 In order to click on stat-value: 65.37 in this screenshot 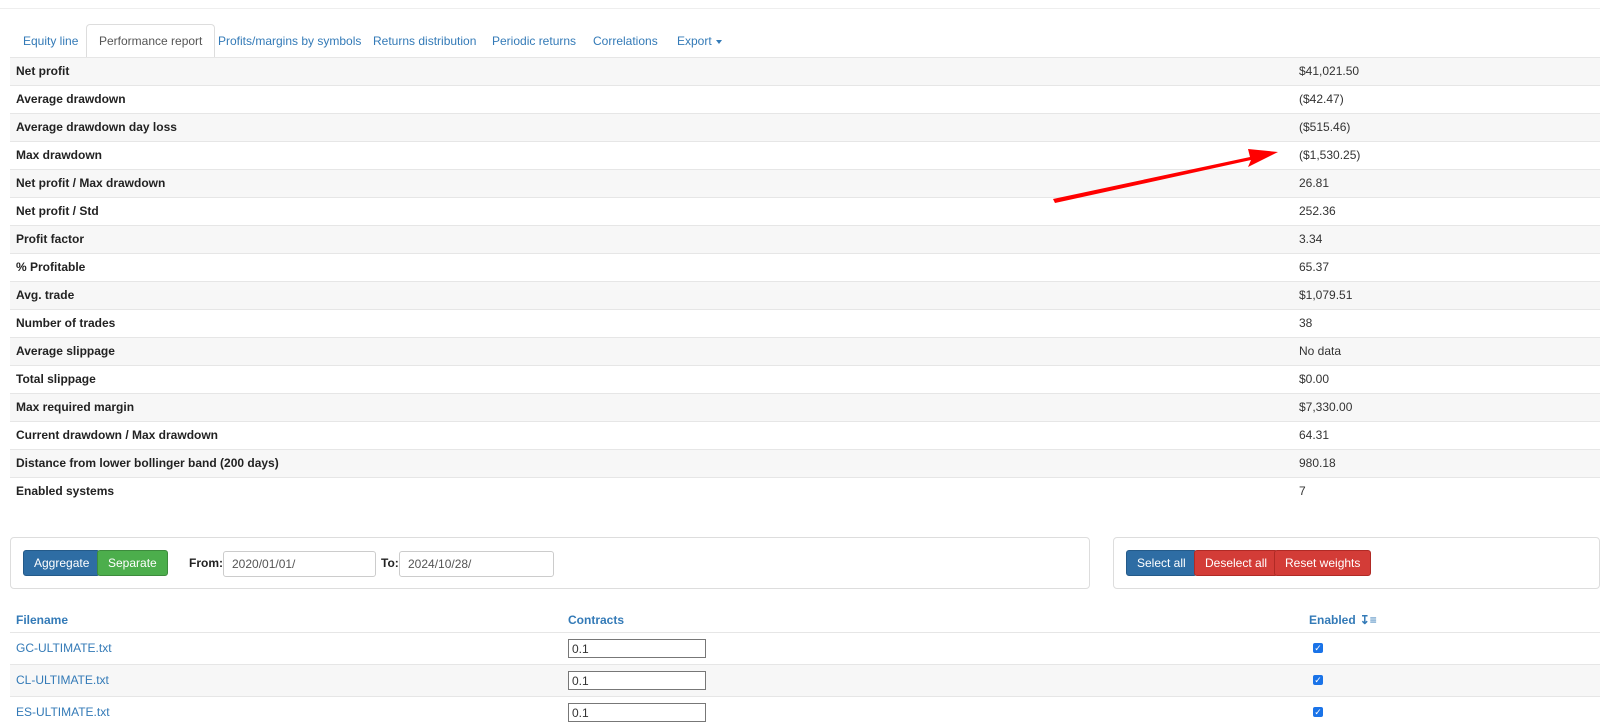, I will do `click(1314, 267)`.